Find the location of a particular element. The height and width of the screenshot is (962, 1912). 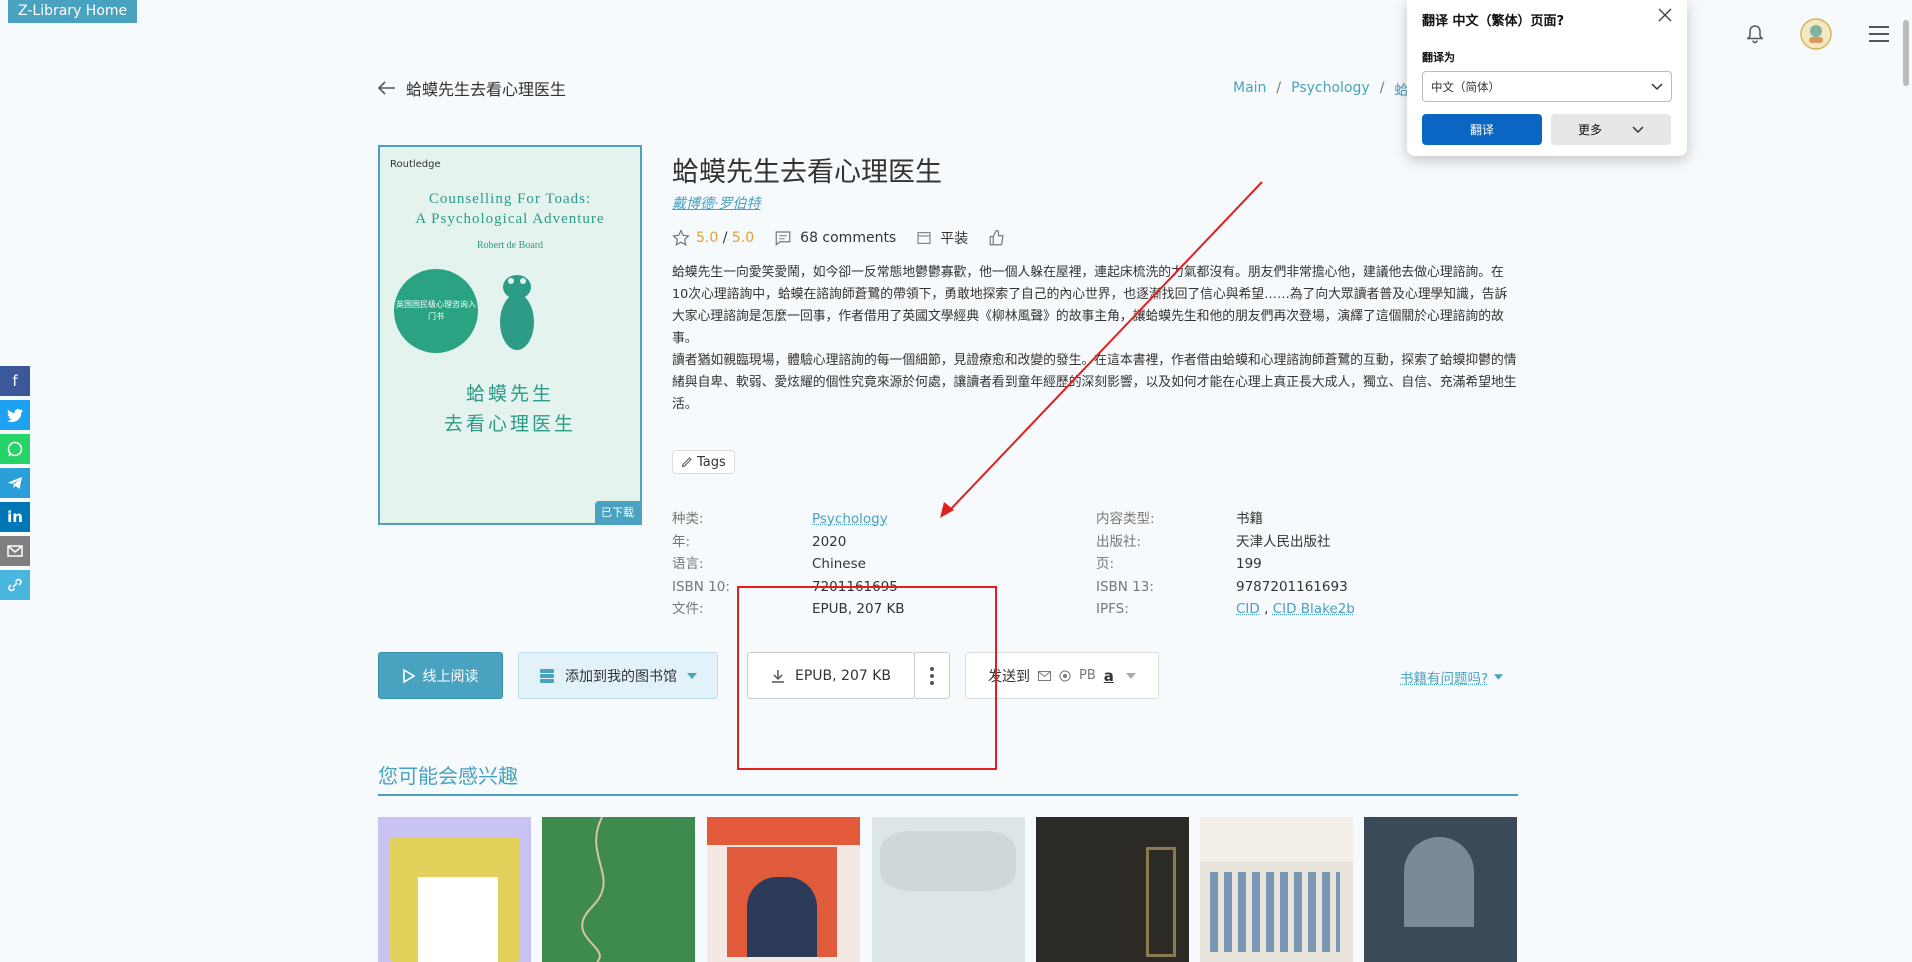

more-options-button: 更多 is located at coordinates (1611, 129).